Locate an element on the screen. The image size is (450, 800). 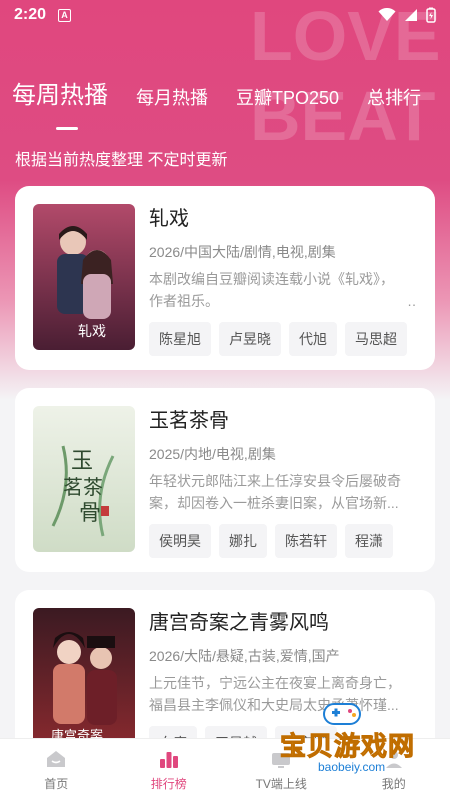
cast-tag: 卢昱晓 is located at coordinates (250, 339).